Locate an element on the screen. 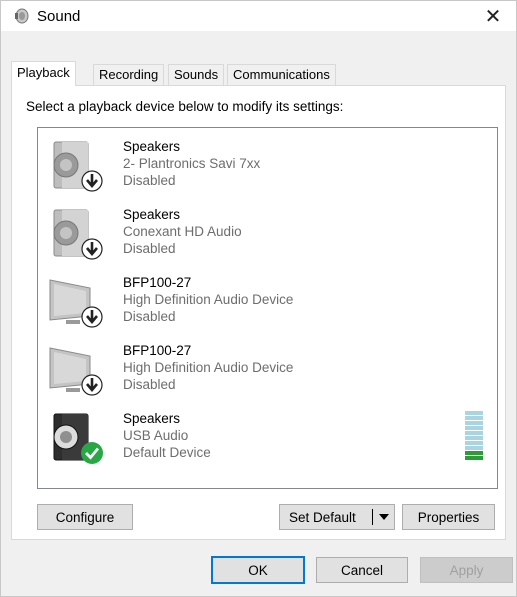  device-status: Default Device is located at coordinates (167, 452).